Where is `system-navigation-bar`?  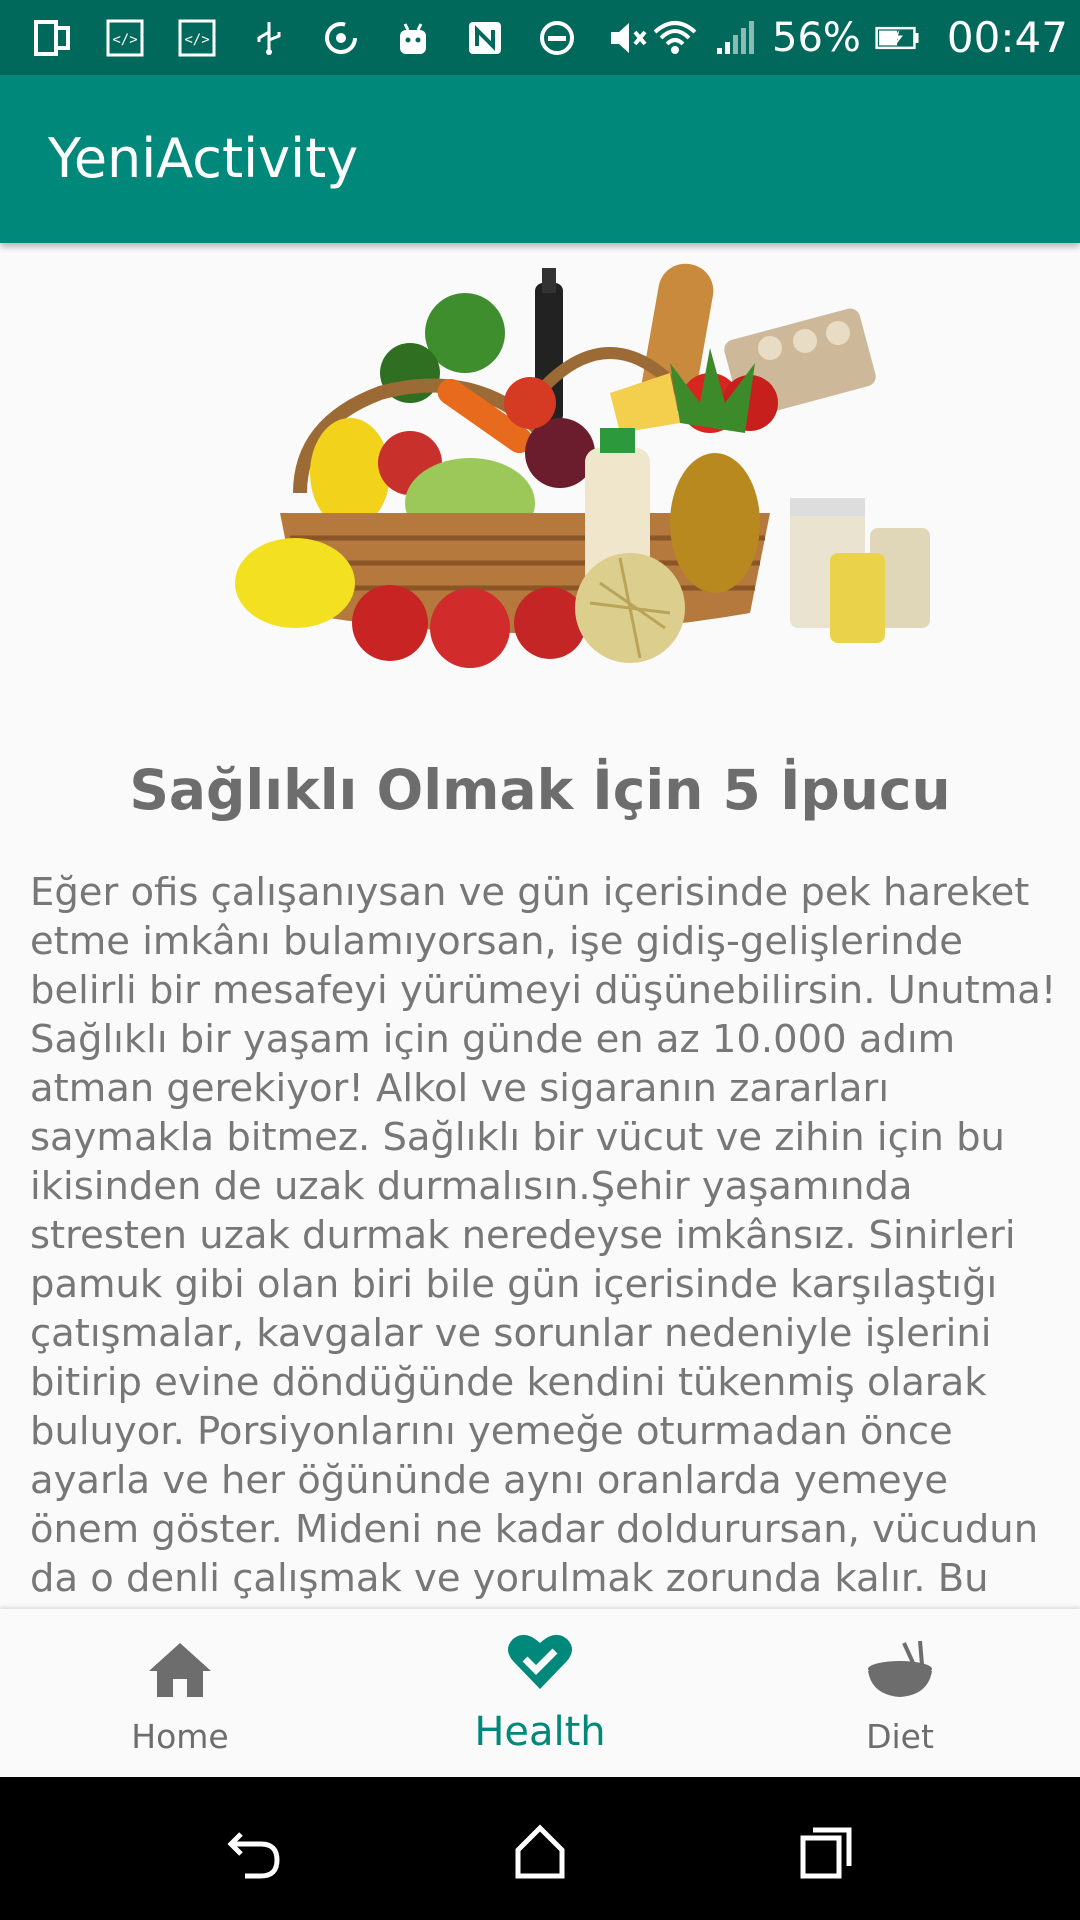 system-navigation-bar is located at coordinates (540, 1848).